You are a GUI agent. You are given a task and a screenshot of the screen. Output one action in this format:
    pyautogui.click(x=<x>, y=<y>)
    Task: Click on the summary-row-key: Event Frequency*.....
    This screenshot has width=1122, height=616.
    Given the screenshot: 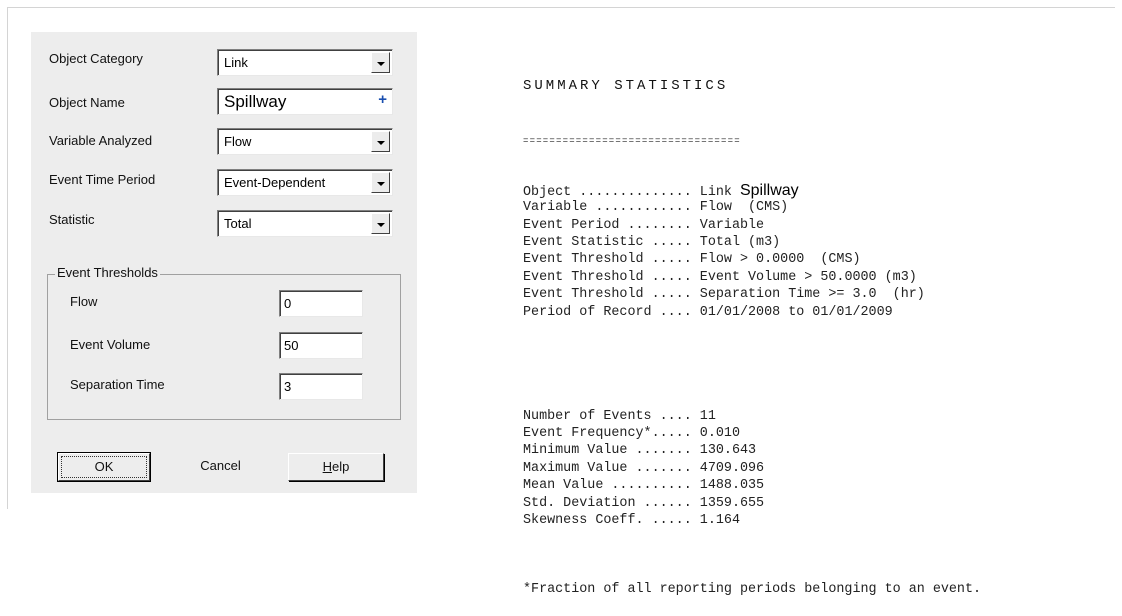 What is the action you would take?
    pyautogui.click(x=607, y=433)
    